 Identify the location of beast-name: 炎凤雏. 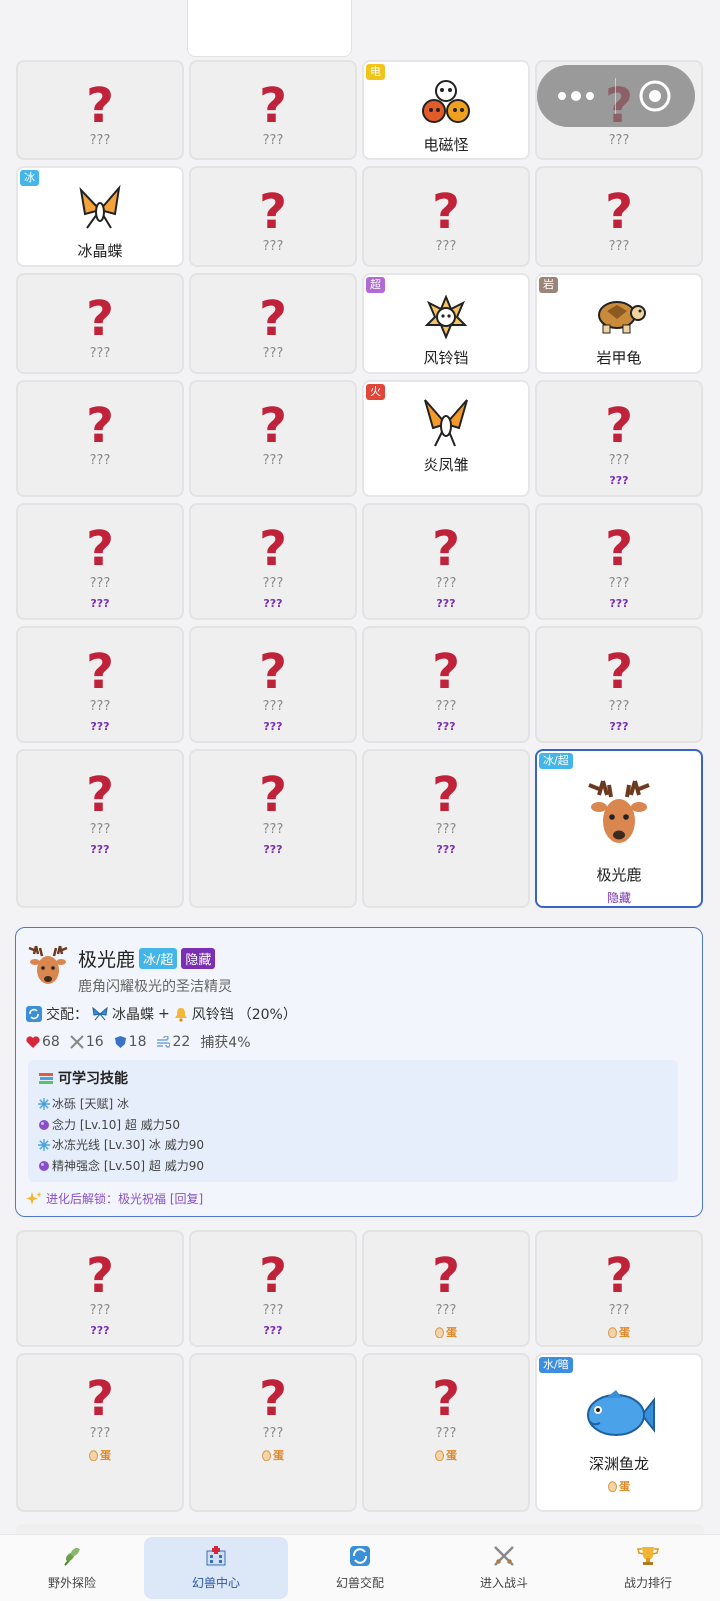
(446, 465).